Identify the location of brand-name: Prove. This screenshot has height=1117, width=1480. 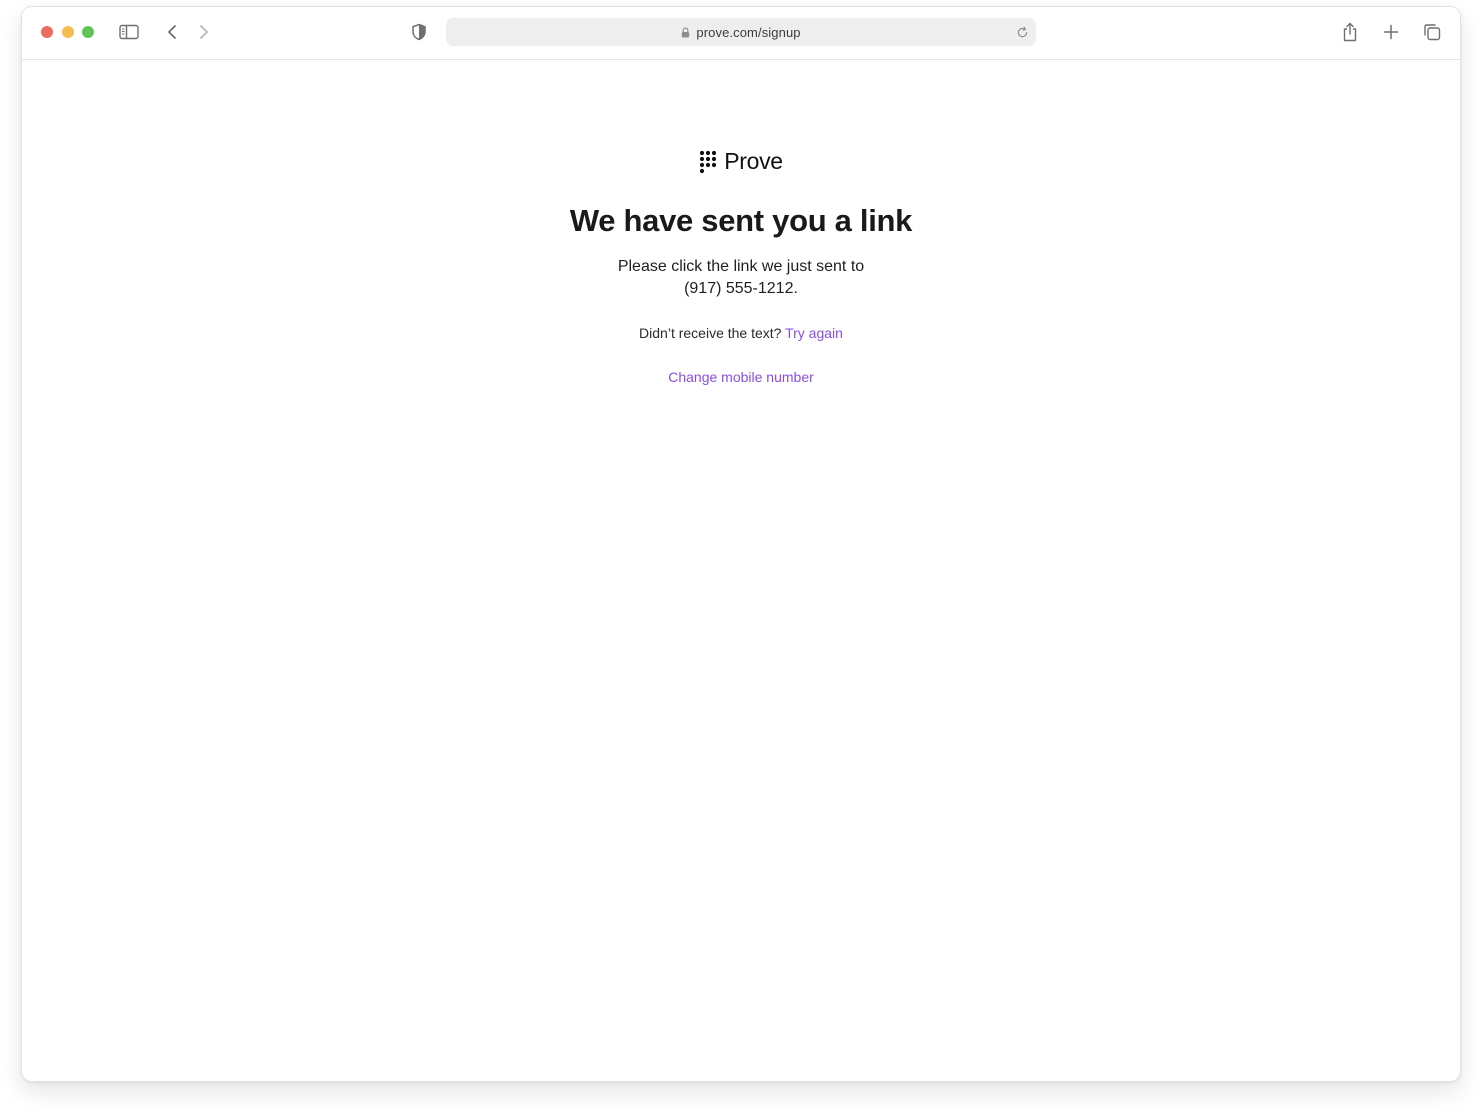
(753, 161).